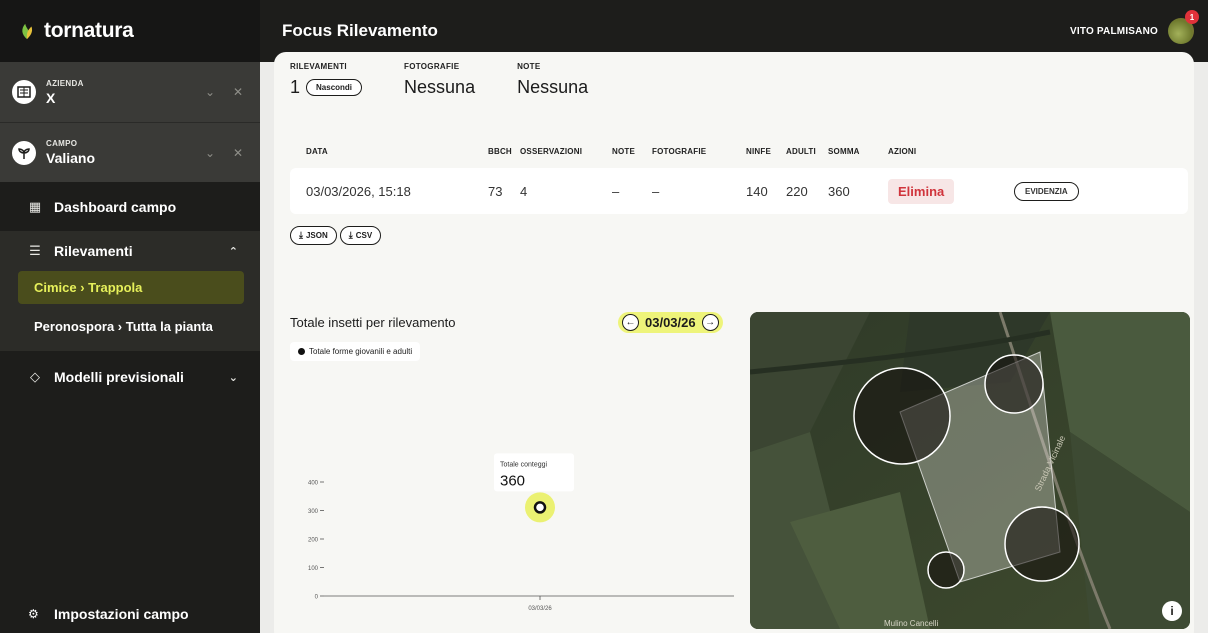  I want to click on col-header-adulti: ADULTI, so click(801, 151).